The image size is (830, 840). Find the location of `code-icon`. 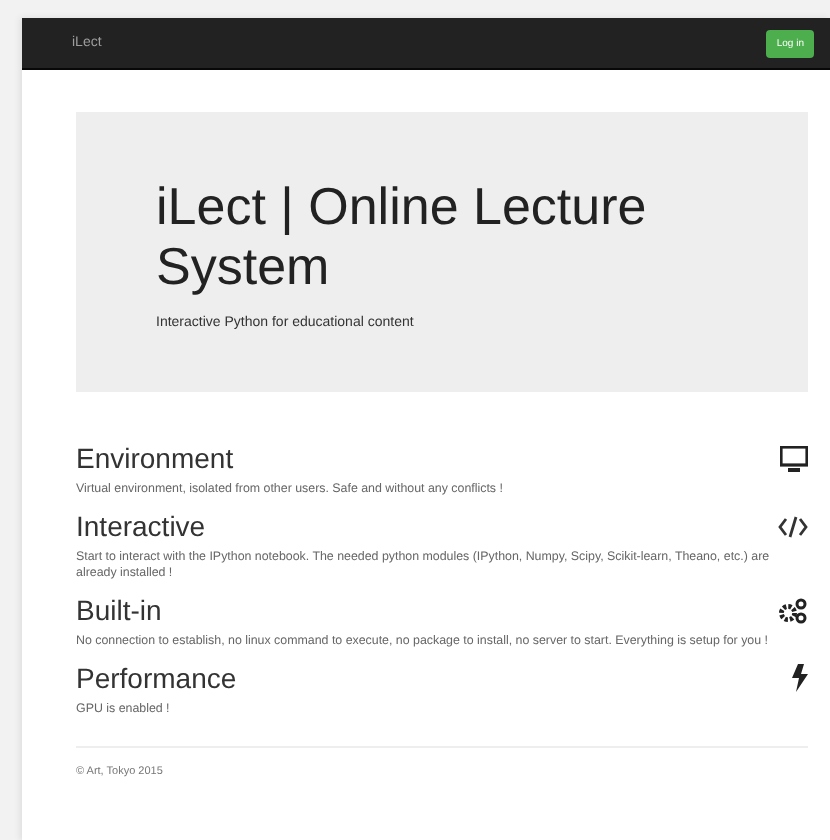

code-icon is located at coordinates (793, 526).